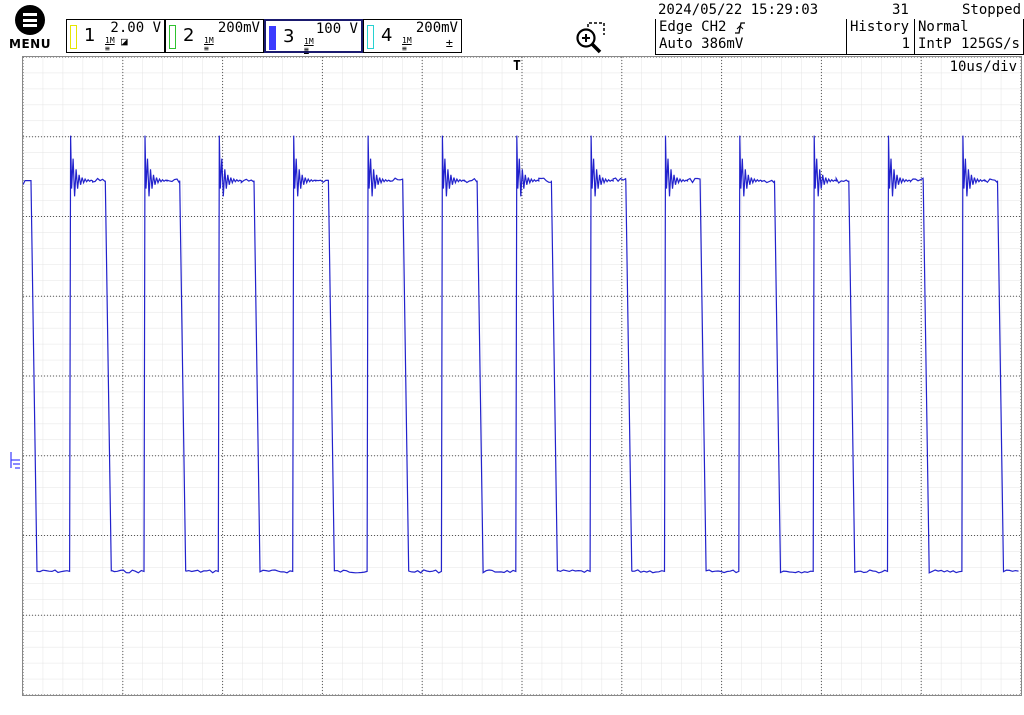  I want to click on channel-2-button: 2 200mV 1M ≡, so click(214, 36).